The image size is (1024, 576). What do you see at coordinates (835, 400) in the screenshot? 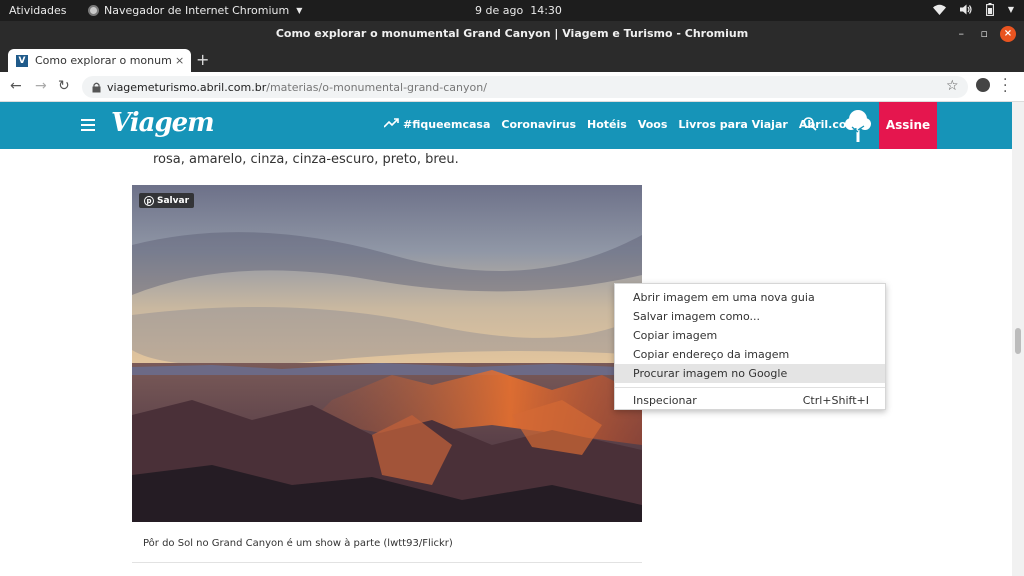
I see `menu-item-shortcut: Ctrl+Shift+I` at bounding box center [835, 400].